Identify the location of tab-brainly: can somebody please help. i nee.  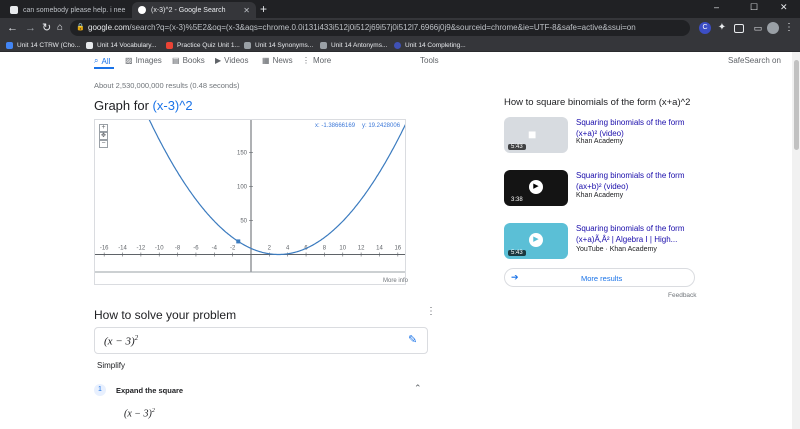
(67, 10).